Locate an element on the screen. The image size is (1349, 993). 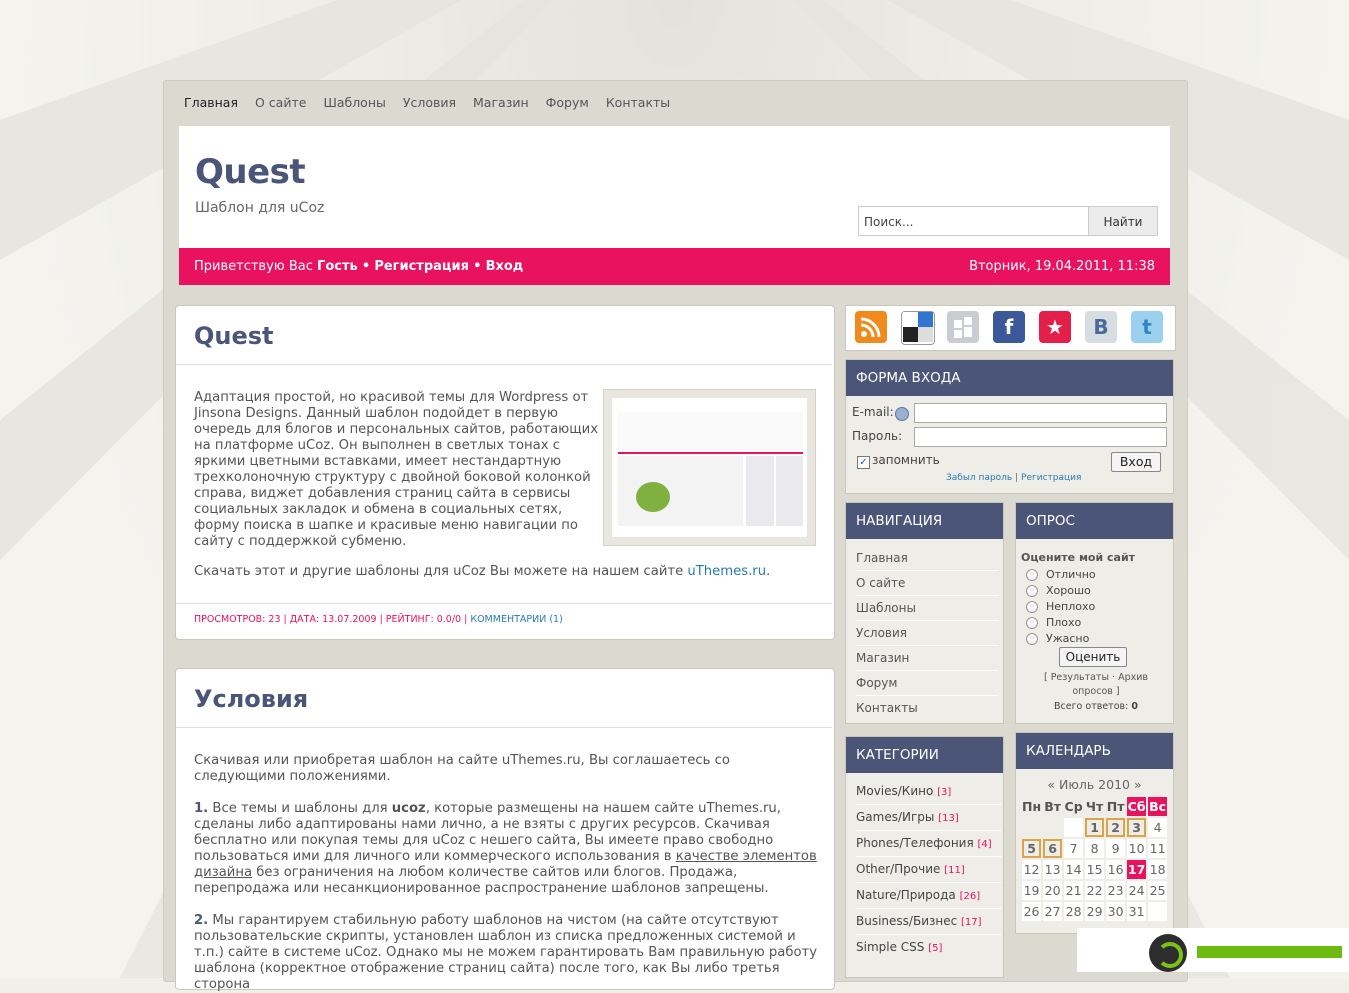
calendar-day-with-posts: 1 is located at coordinates (1095, 827).